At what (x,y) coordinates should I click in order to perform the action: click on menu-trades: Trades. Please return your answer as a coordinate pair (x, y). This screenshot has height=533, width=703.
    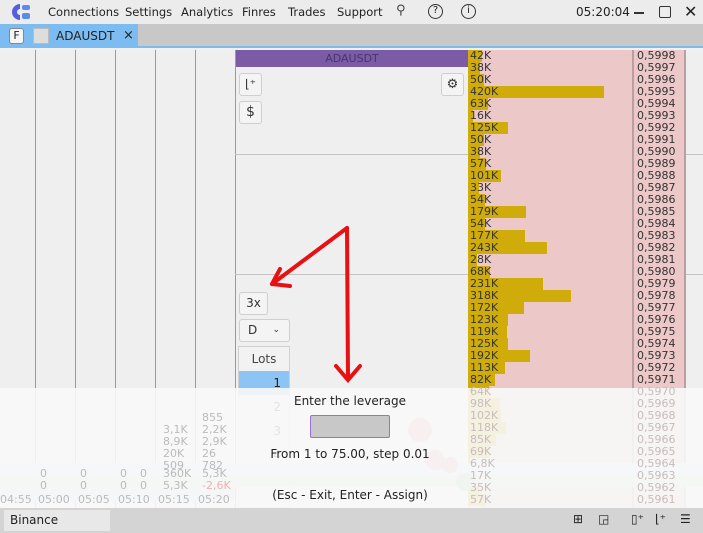
    Looking at the image, I should click on (306, 12).